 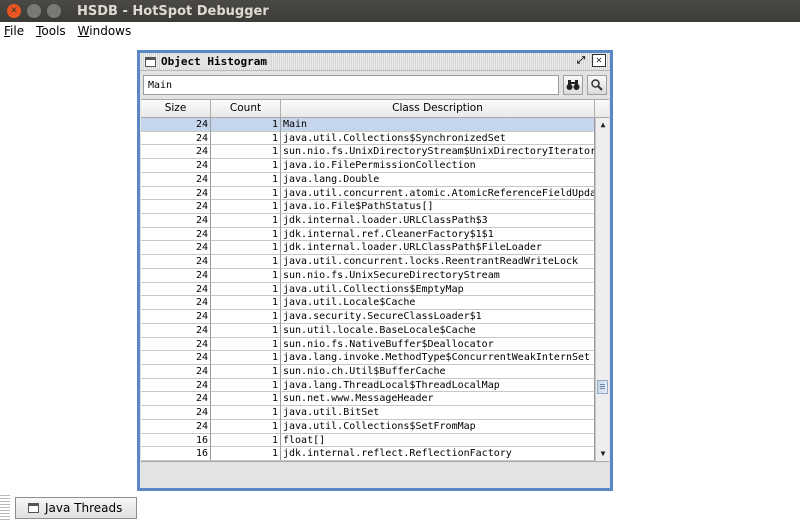 What do you see at coordinates (368, 179) in the screenshot?
I see `table-row: 24 1 java.lang.Double` at bounding box center [368, 179].